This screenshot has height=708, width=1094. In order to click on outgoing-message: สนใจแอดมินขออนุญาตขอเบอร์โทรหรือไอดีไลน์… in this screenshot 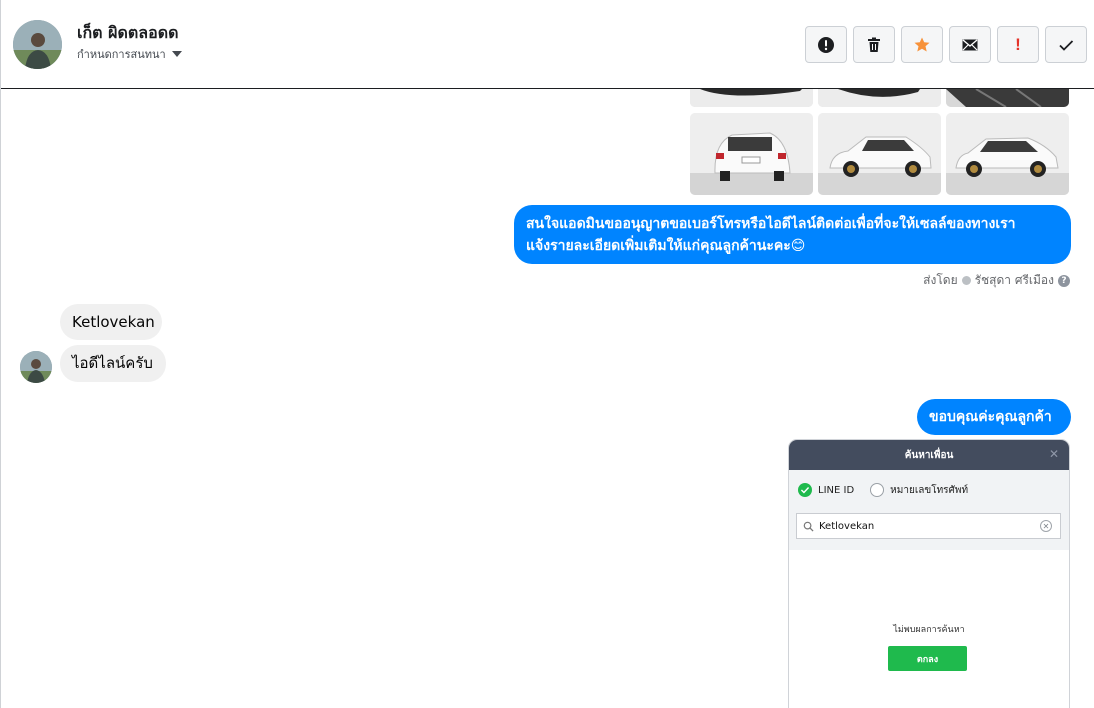, I will do `click(792, 234)`.